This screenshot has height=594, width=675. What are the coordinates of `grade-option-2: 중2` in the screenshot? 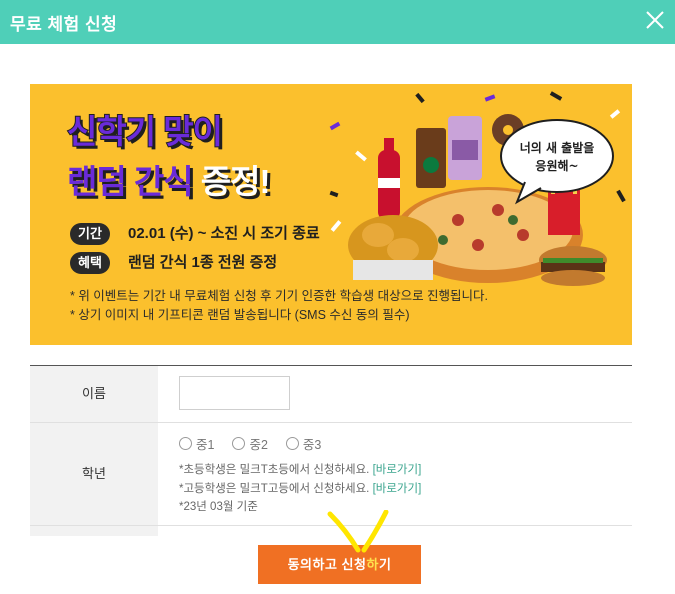 It's located at (250, 443).